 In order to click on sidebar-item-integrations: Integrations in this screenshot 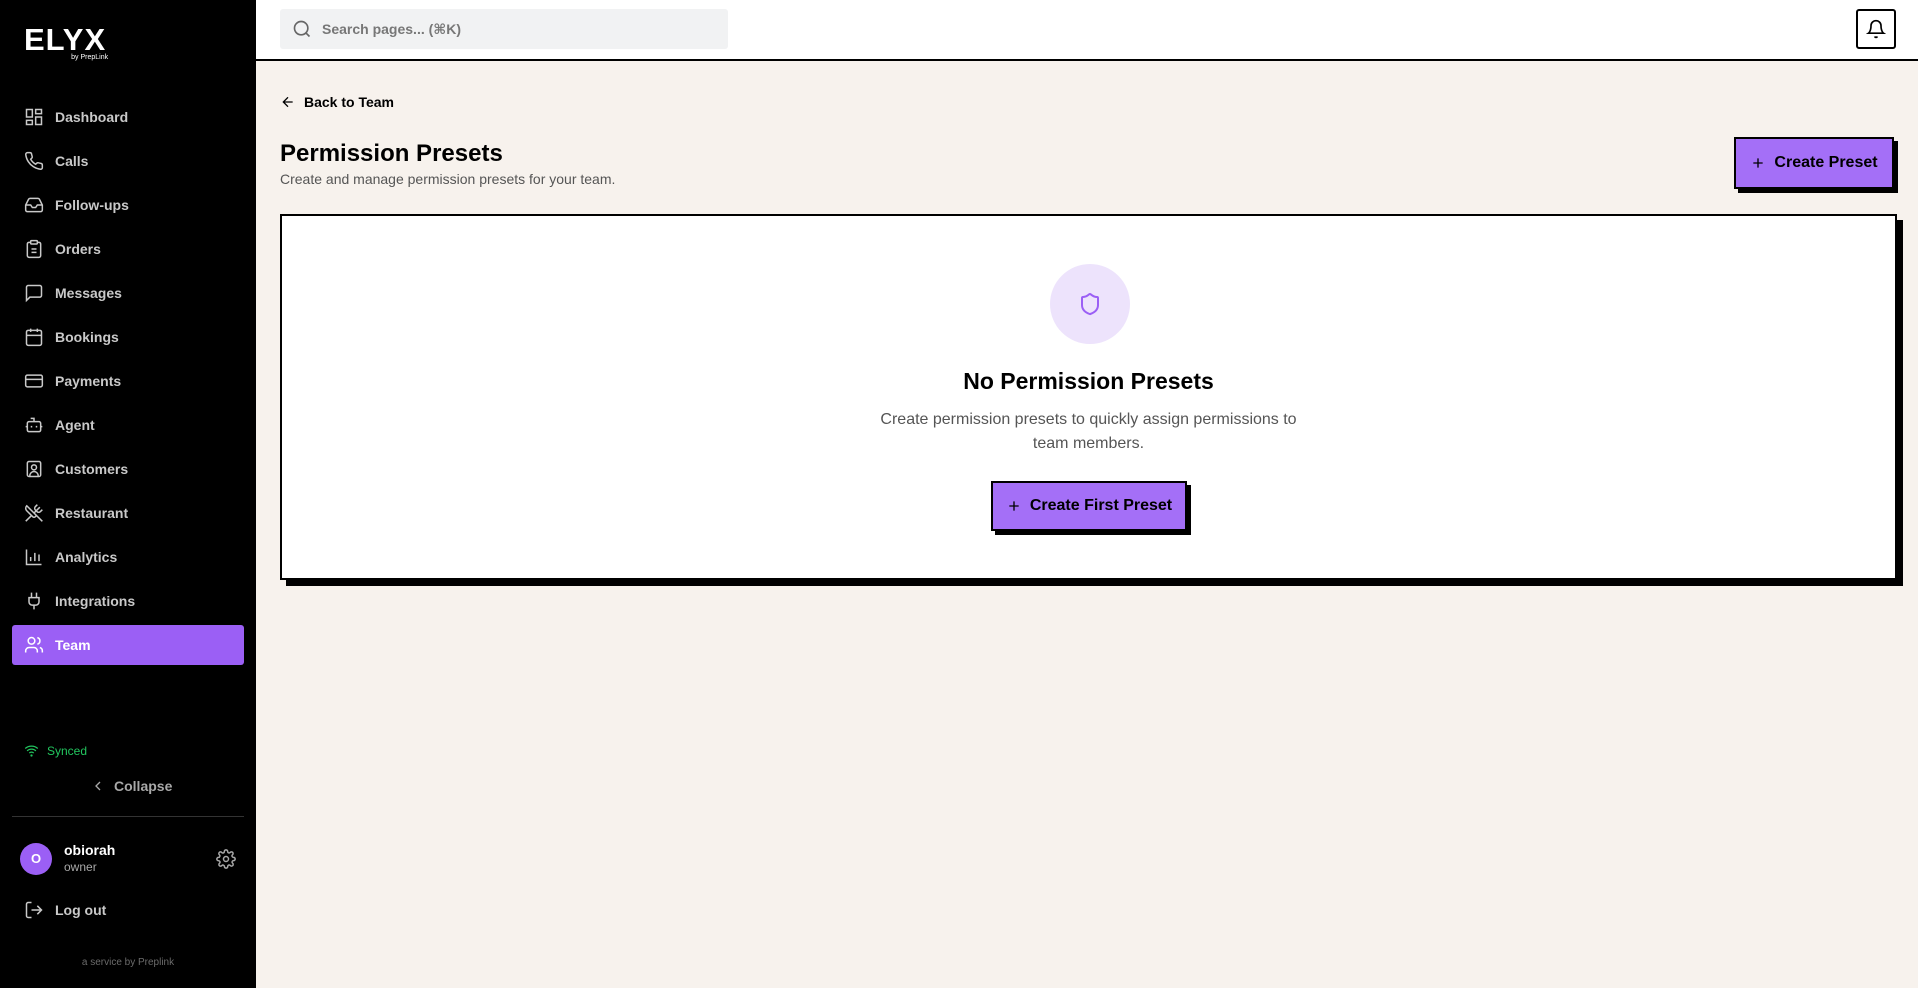, I will do `click(128, 601)`.